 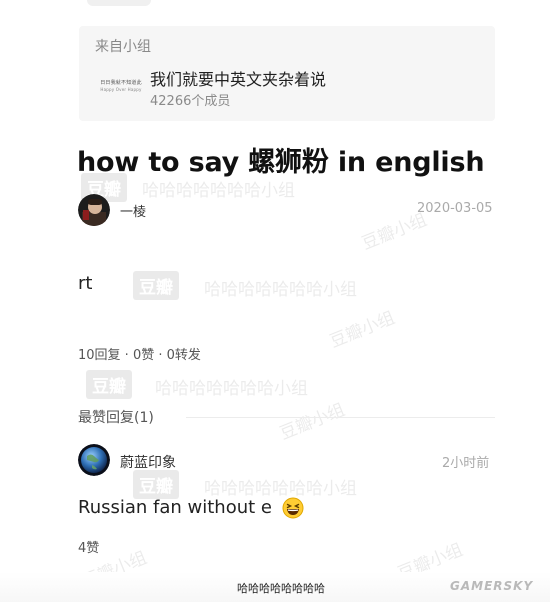 I want to click on author-avatar, so click(x=94, y=210).